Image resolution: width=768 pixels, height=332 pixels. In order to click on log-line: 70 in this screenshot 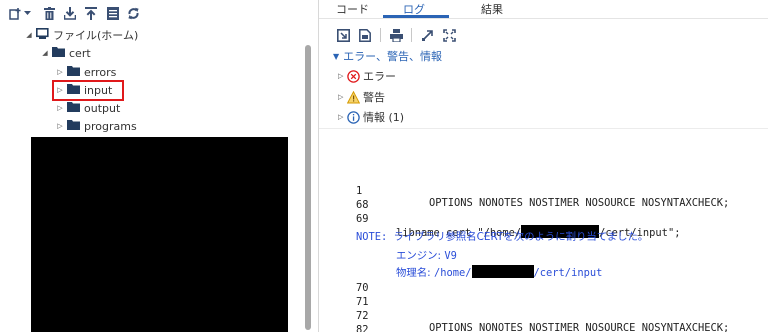, I will do `click(543, 282)`.